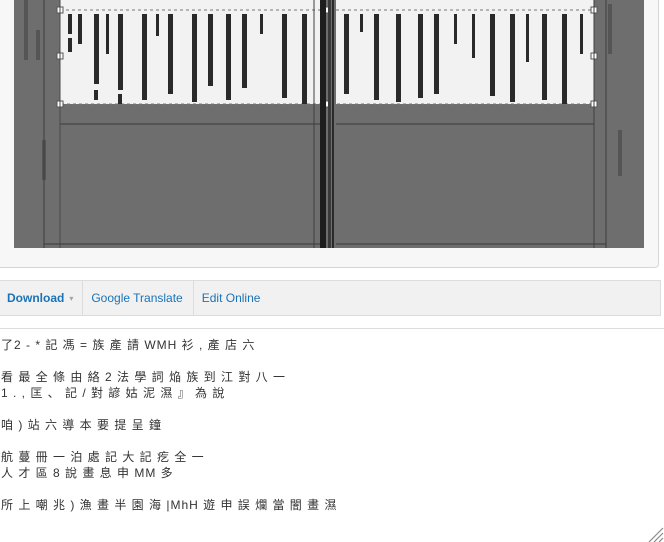 Image resolution: width=664 pixels, height=542 pixels. I want to click on edit-online-label: Edit Online, so click(231, 298).